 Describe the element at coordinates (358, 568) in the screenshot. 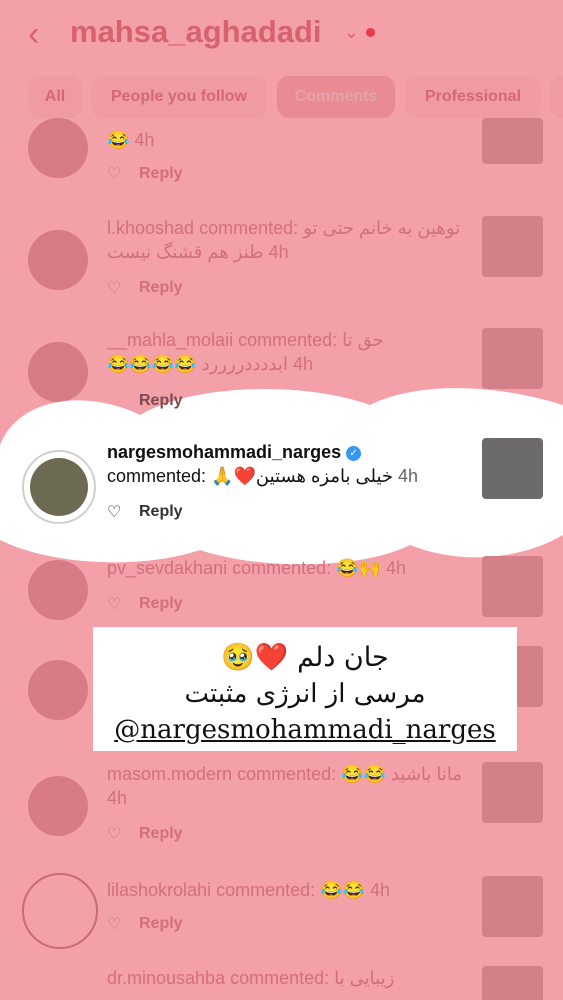

I see `comment-body: 😂🙌` at that location.